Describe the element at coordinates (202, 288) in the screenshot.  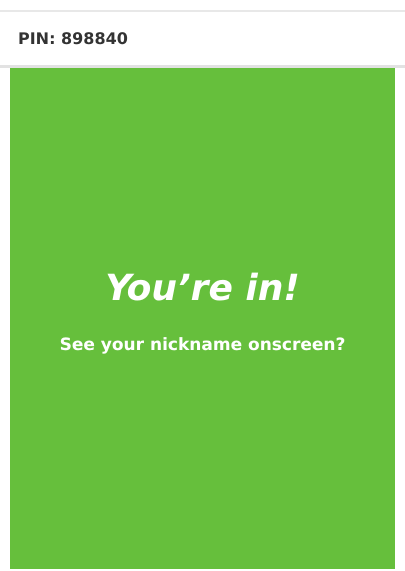
I see `status-title: You’re in!` at that location.